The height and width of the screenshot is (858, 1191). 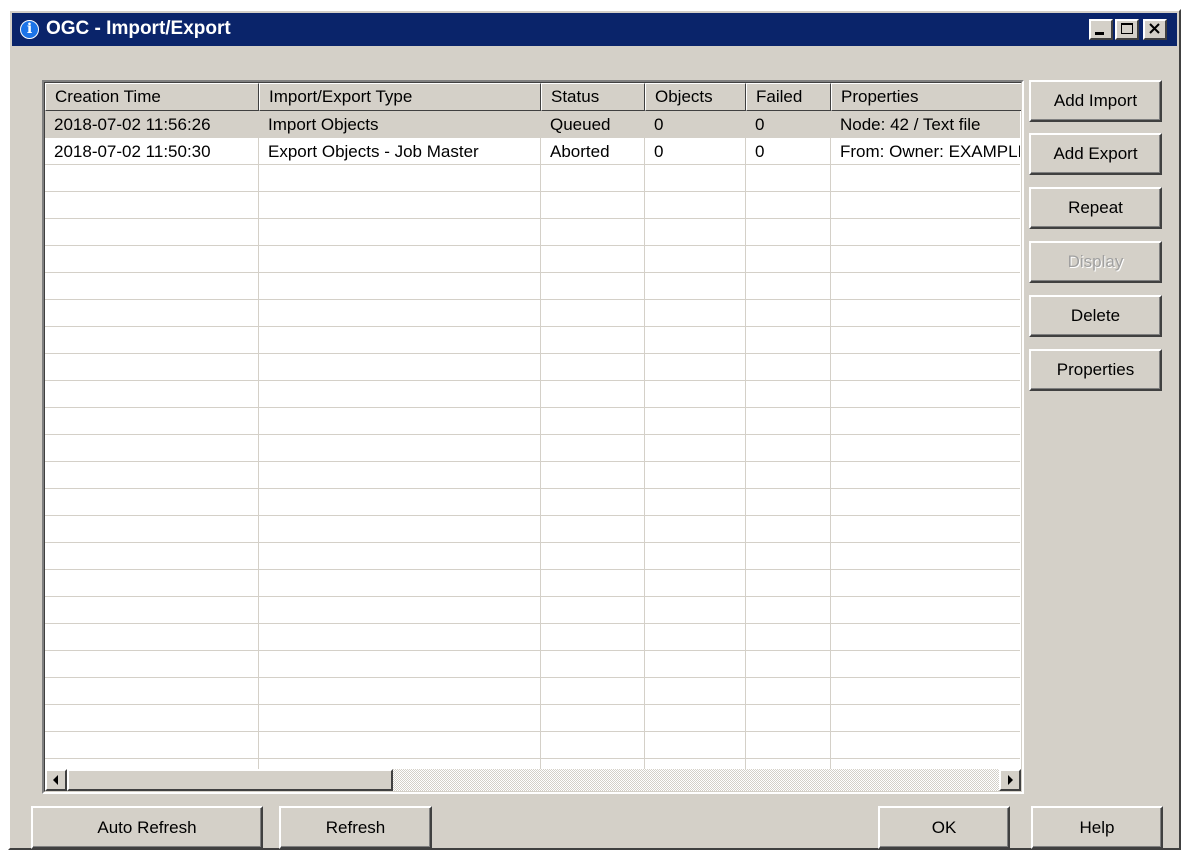 I want to click on minimize-button, so click(x=1101, y=29).